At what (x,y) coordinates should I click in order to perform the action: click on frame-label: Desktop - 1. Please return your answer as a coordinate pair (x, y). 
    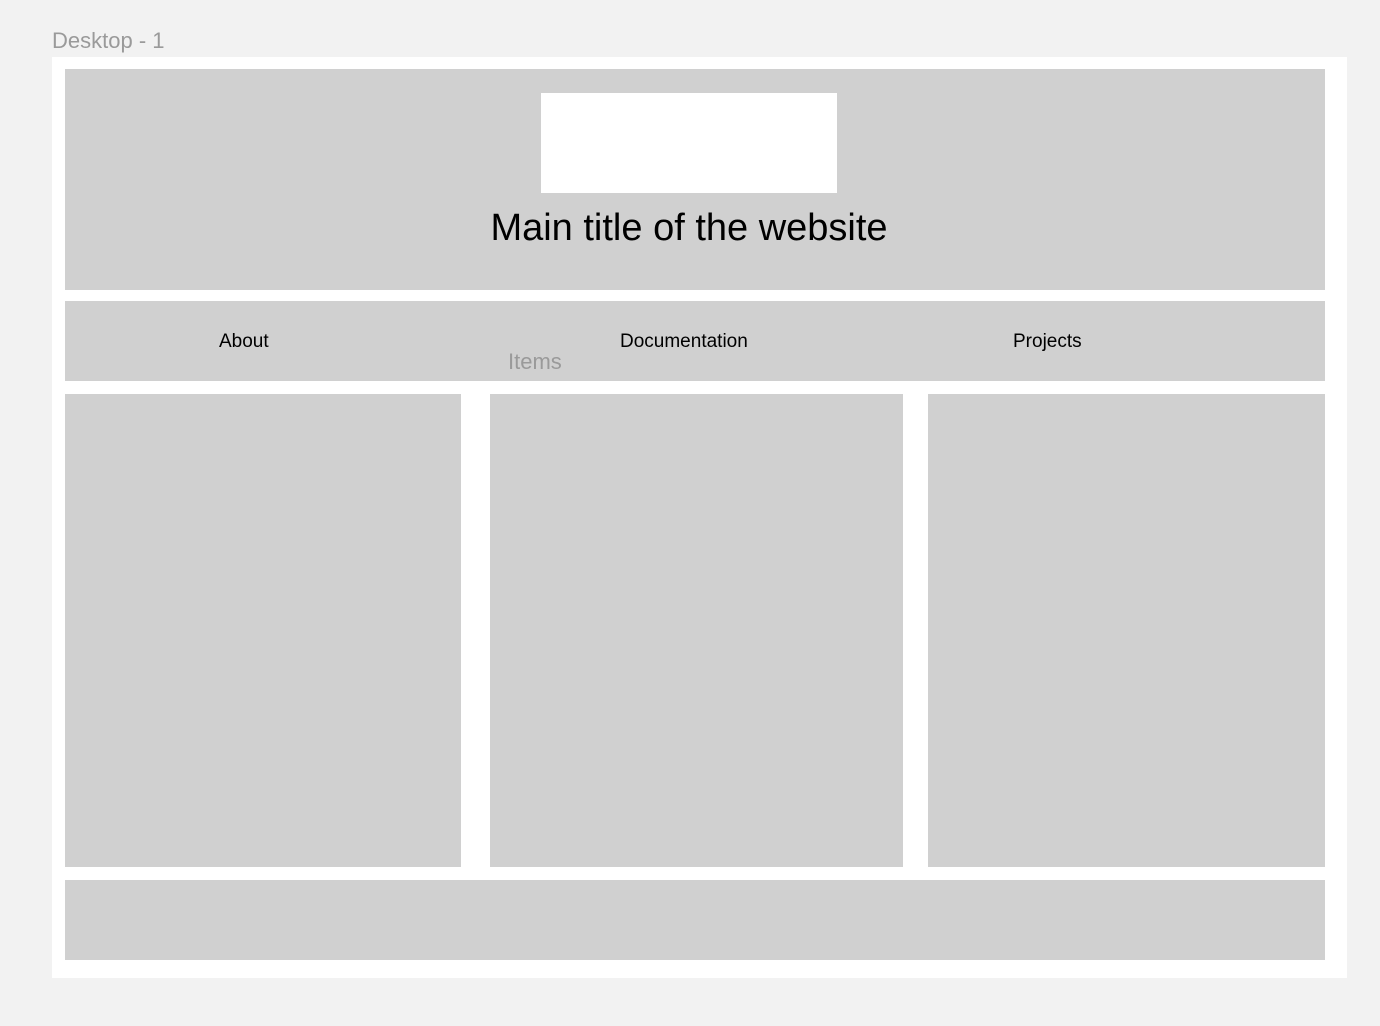
    Looking at the image, I should click on (108, 41).